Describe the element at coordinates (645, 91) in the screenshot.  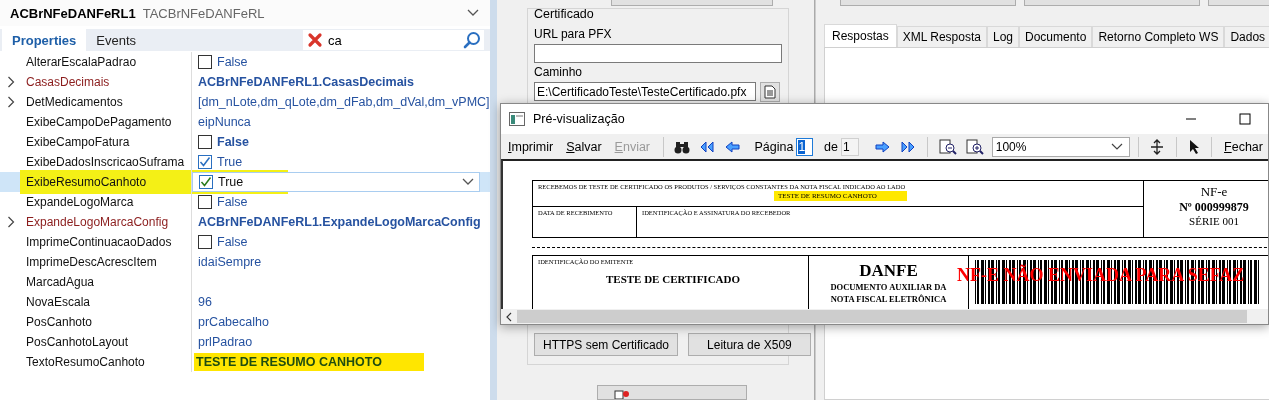
I see `input-field: E:\CertificadoTeste\TesteCertificado.pfx` at that location.